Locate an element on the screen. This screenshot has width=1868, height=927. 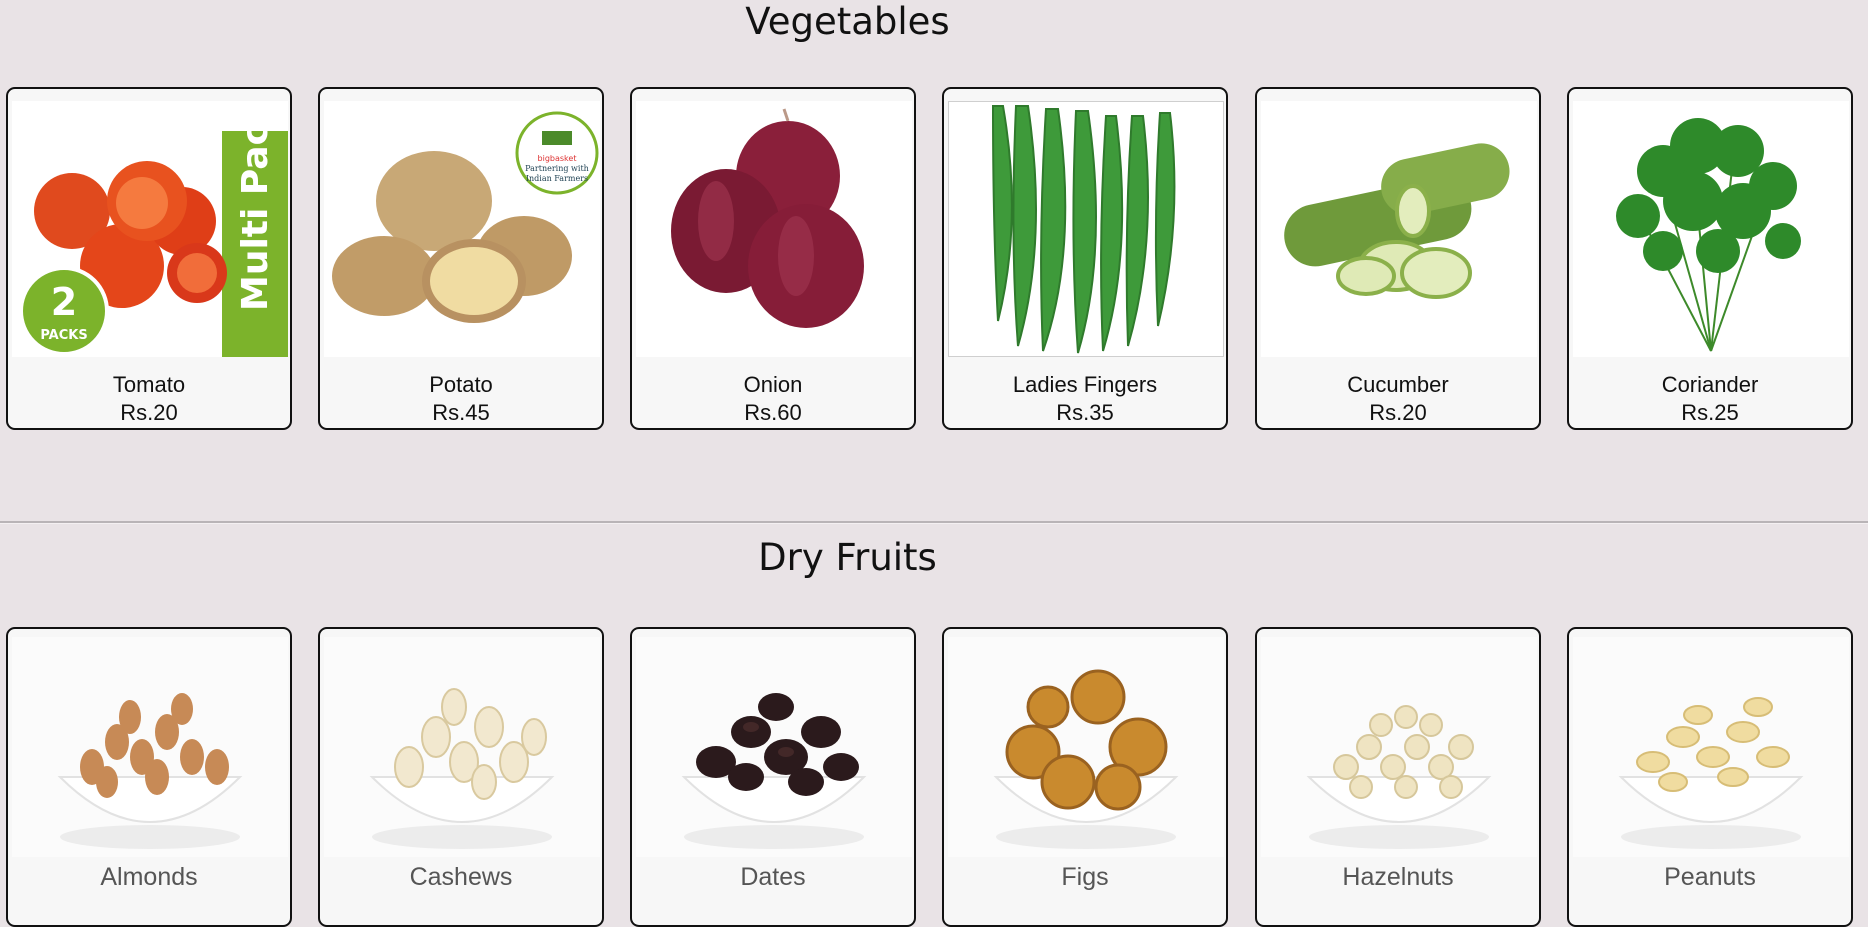
product-card-dates: Dates is located at coordinates (773, 777).